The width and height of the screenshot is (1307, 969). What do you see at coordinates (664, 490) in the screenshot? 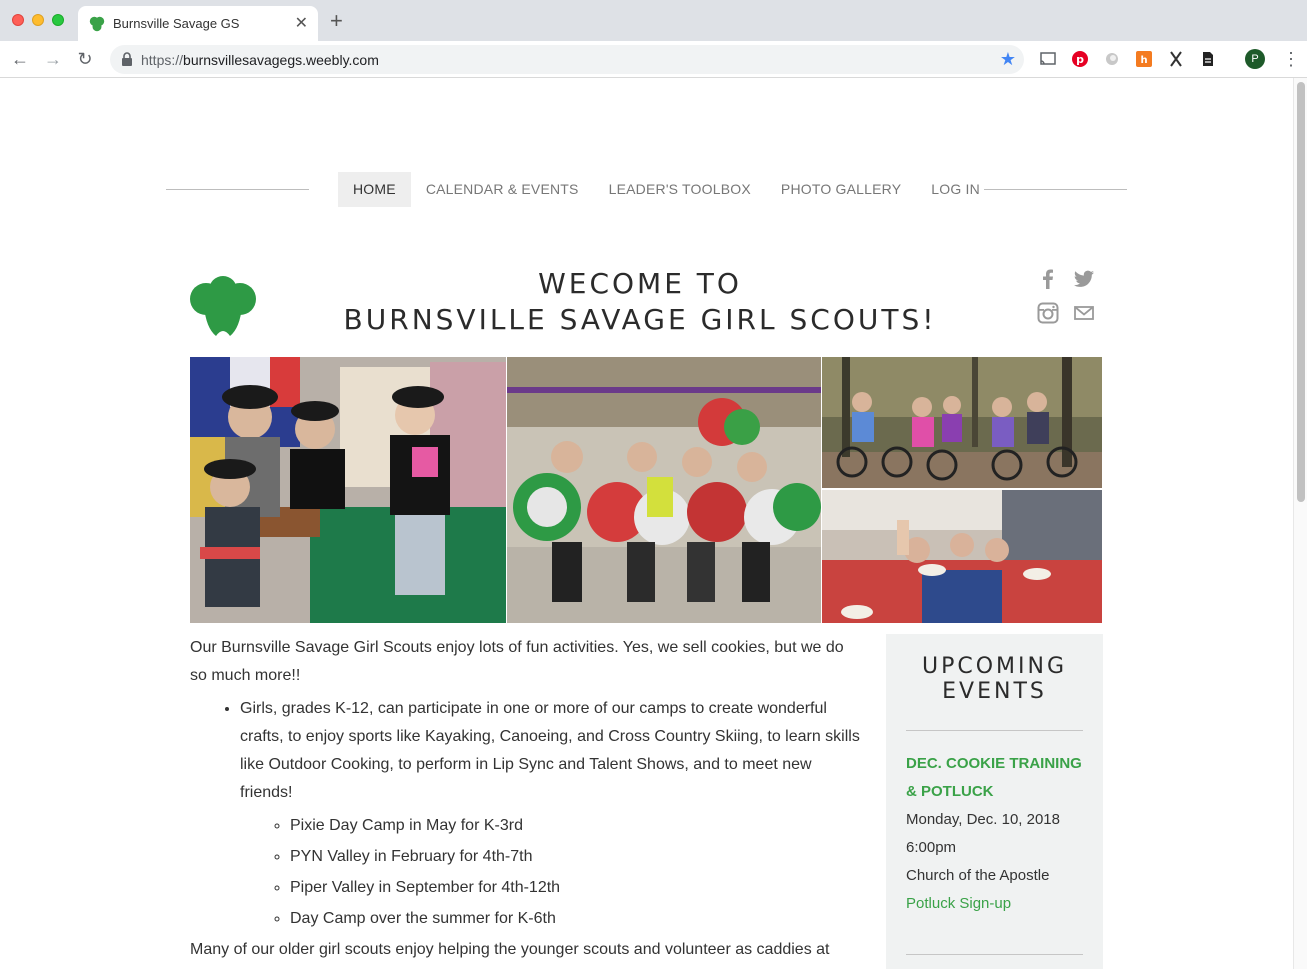
I see `ornament-craft-photo` at bounding box center [664, 490].